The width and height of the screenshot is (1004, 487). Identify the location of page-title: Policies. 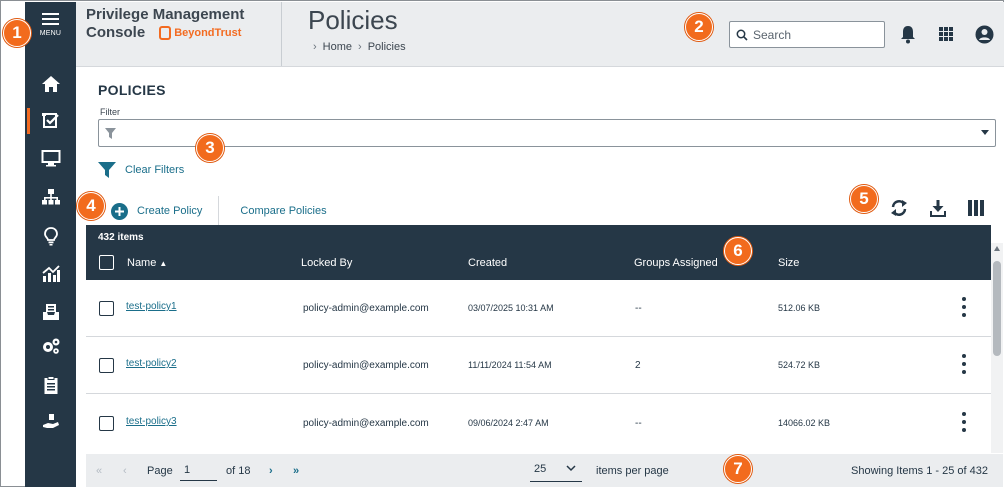
(353, 20).